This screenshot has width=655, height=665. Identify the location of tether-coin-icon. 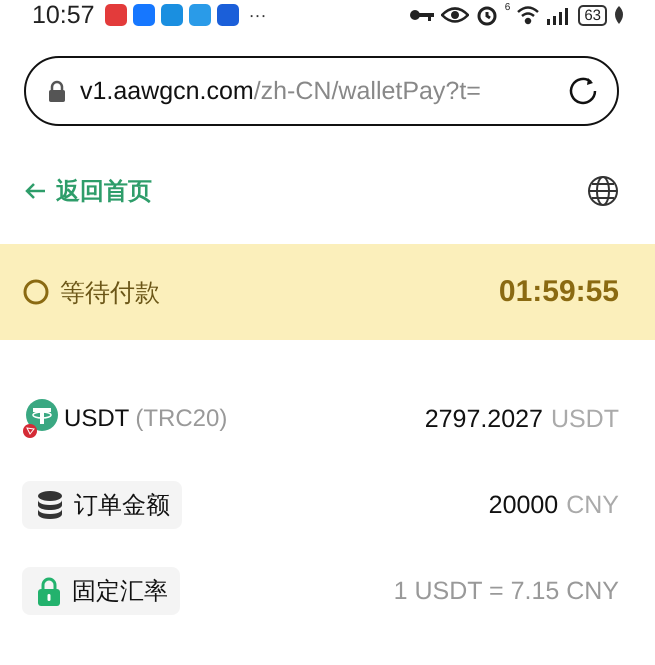
(40, 419).